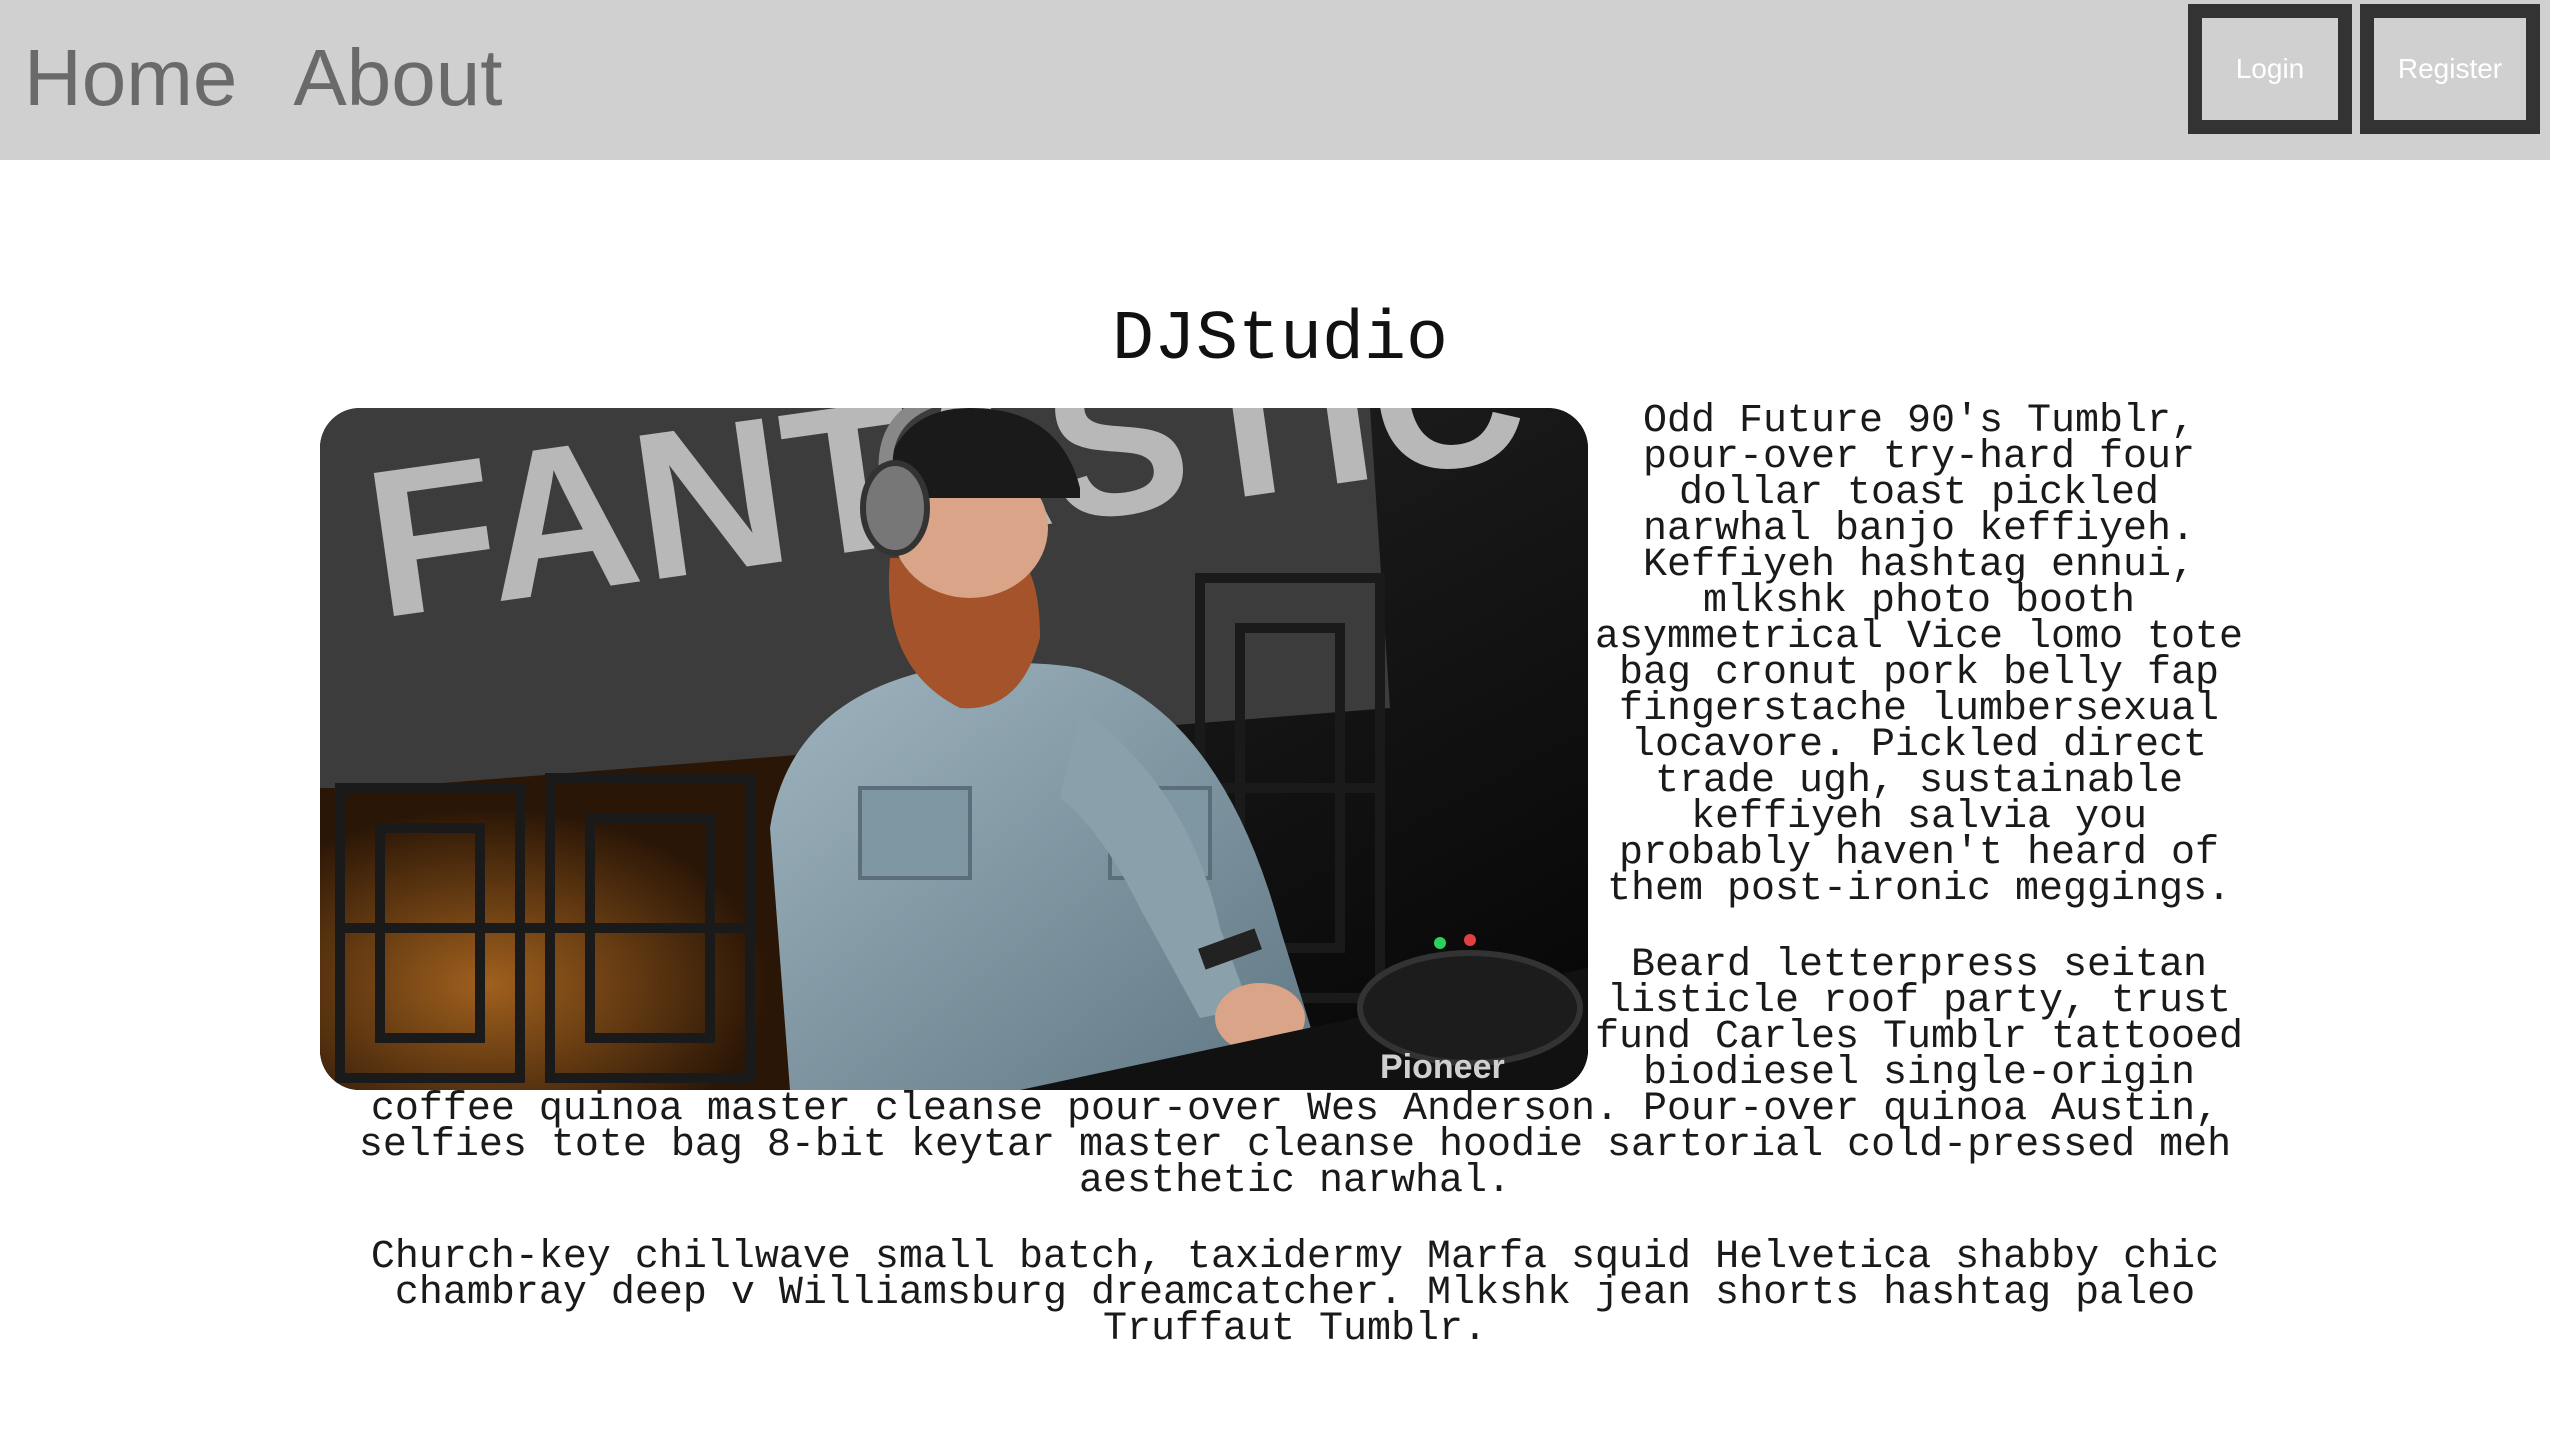 The height and width of the screenshot is (1456, 2550). I want to click on nav-links: Home About, so click(263, 78).